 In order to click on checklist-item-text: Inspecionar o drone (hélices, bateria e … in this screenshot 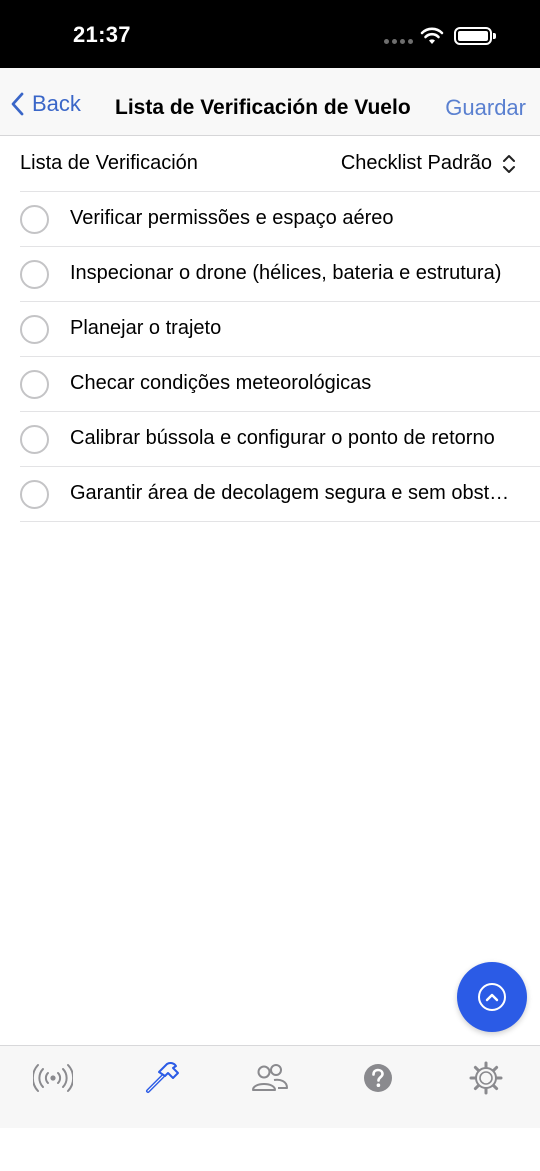, I will do `click(286, 273)`.